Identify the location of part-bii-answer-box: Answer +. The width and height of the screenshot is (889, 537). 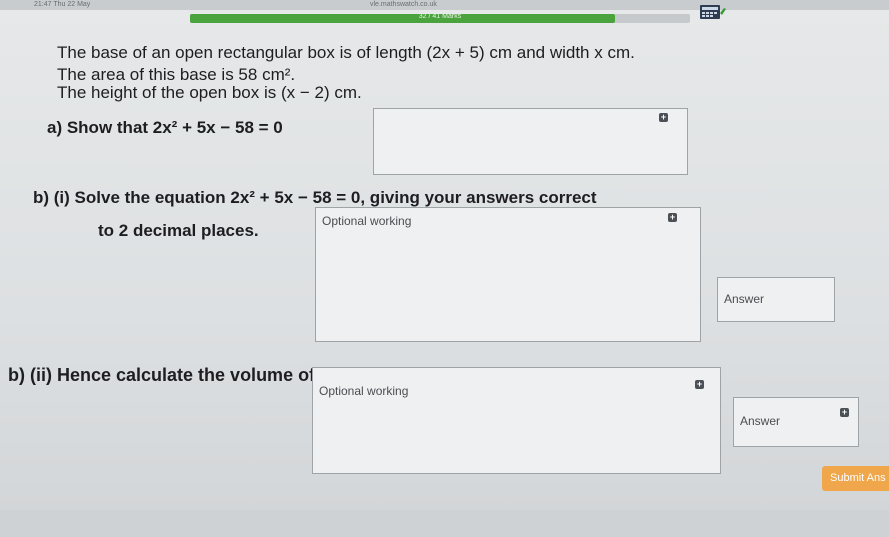
(796, 422).